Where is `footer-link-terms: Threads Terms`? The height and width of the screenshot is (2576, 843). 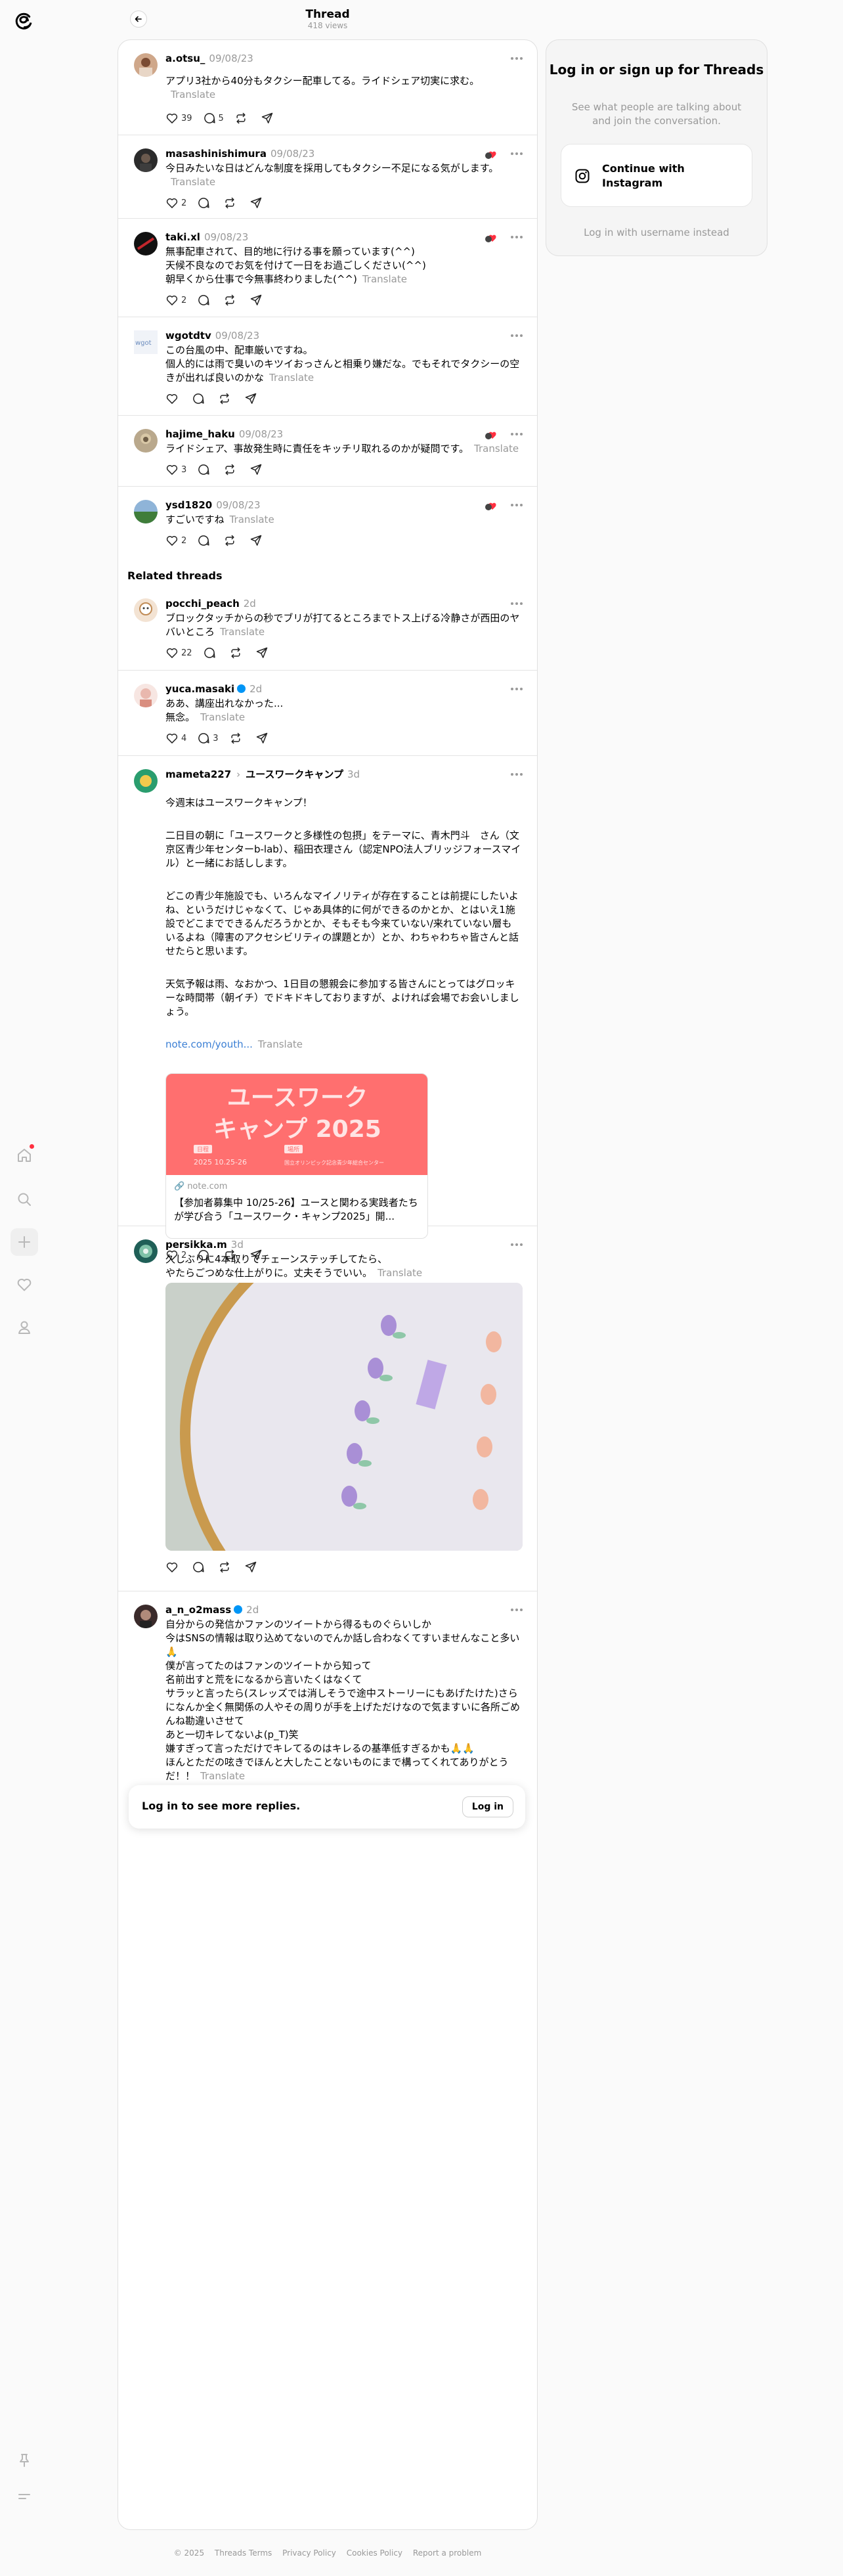 footer-link-terms: Threads Terms is located at coordinates (243, 2553).